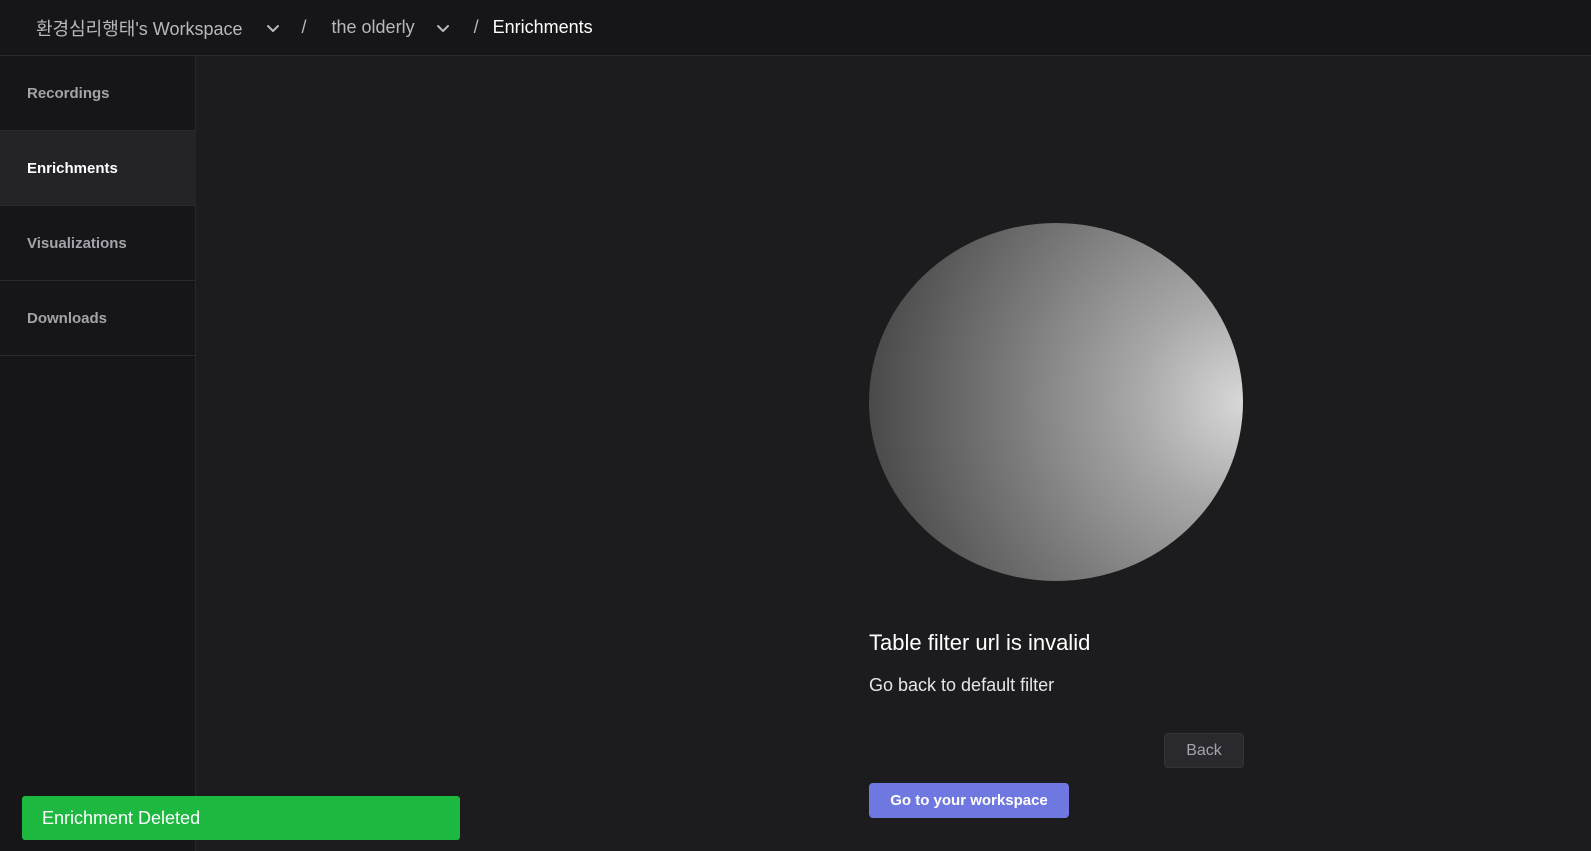 This screenshot has height=851, width=1591. Describe the element at coordinates (373, 27) in the screenshot. I see `breadcrumb-project: the olderly` at that location.